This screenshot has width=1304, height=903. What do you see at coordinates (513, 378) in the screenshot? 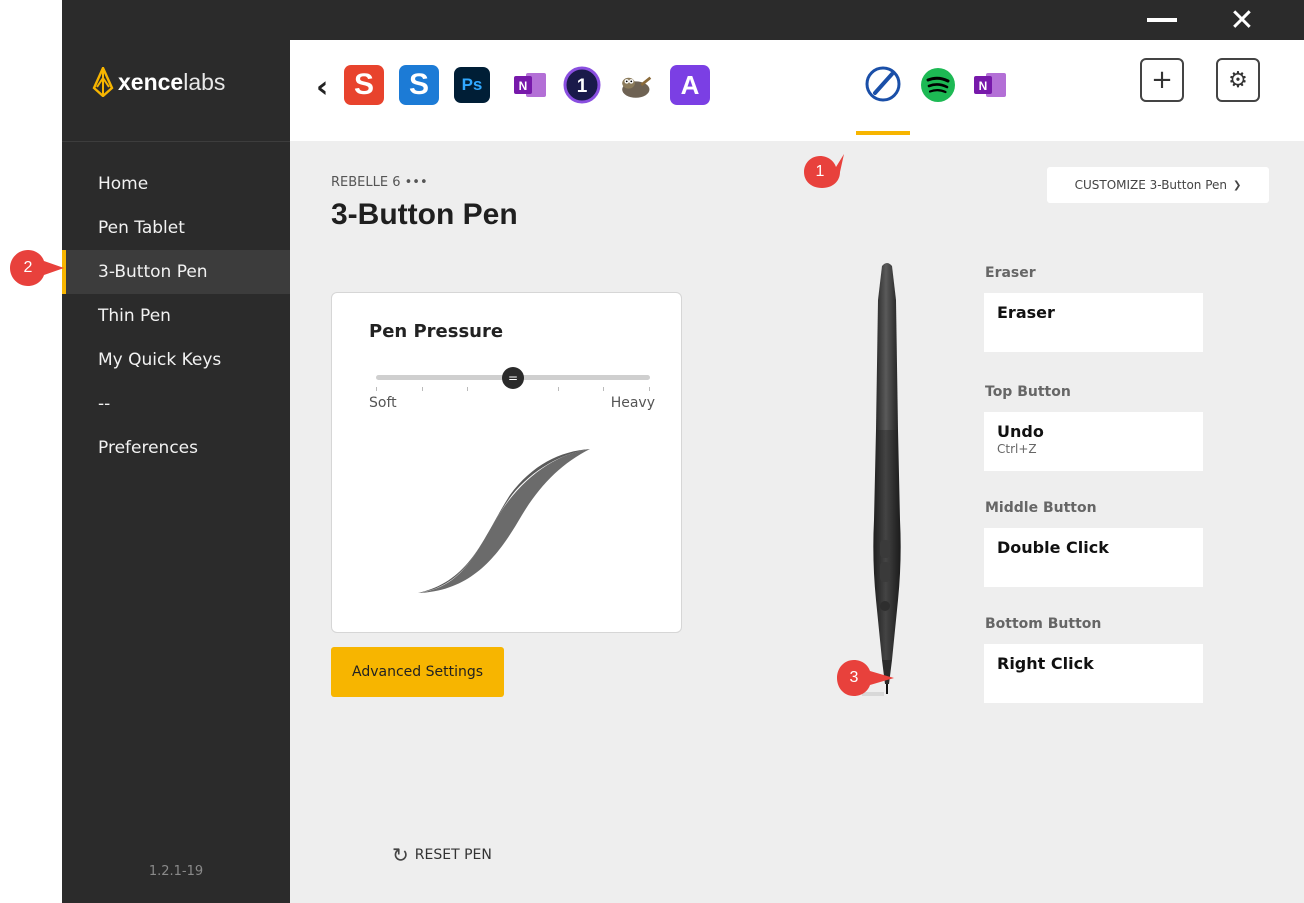
I see `pressure-slider-thumb: =` at bounding box center [513, 378].